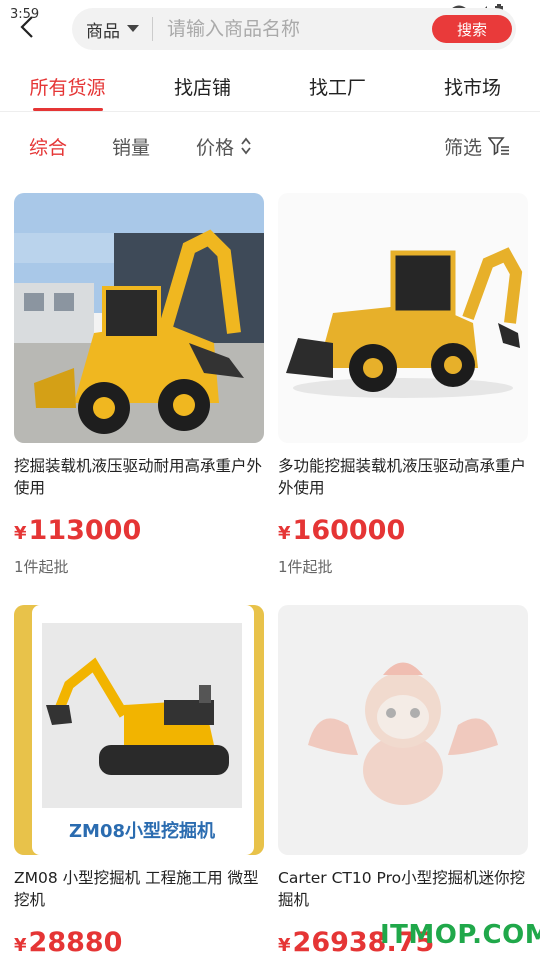 The image size is (540, 960). What do you see at coordinates (349, 530) in the screenshot?
I see `price-value: 160000` at bounding box center [349, 530].